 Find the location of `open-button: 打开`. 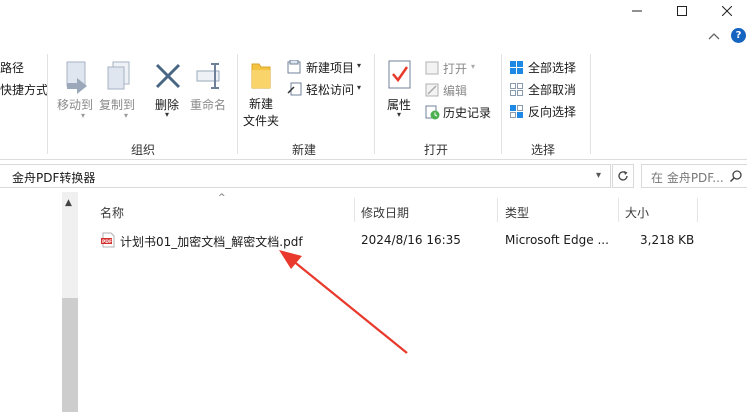

open-button: 打开 is located at coordinates (455, 68).